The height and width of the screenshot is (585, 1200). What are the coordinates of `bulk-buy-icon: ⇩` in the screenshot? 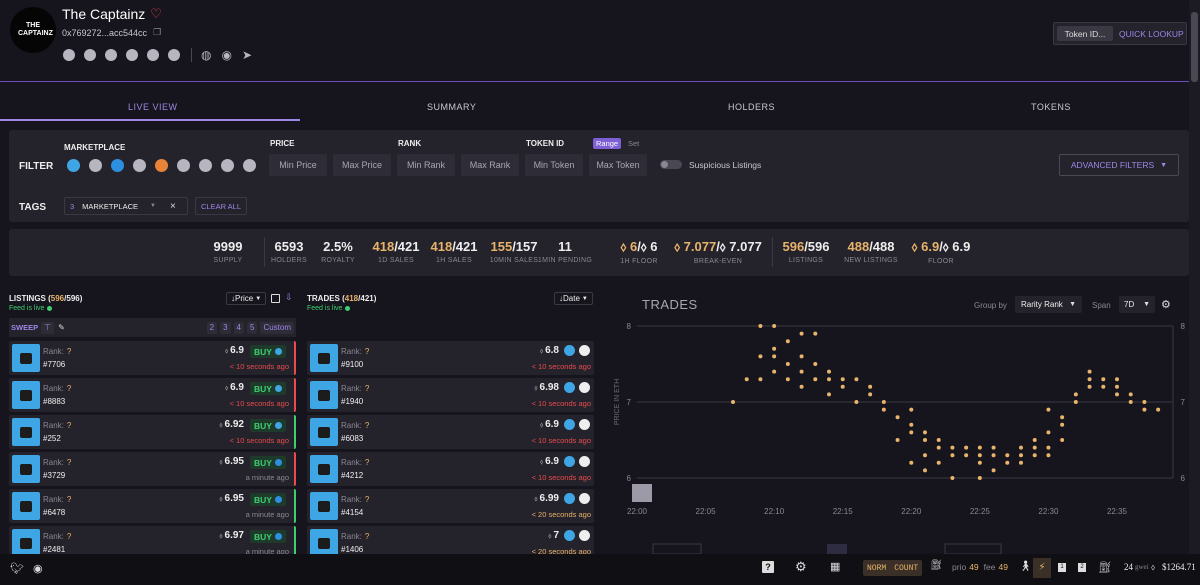 It's located at (289, 297).